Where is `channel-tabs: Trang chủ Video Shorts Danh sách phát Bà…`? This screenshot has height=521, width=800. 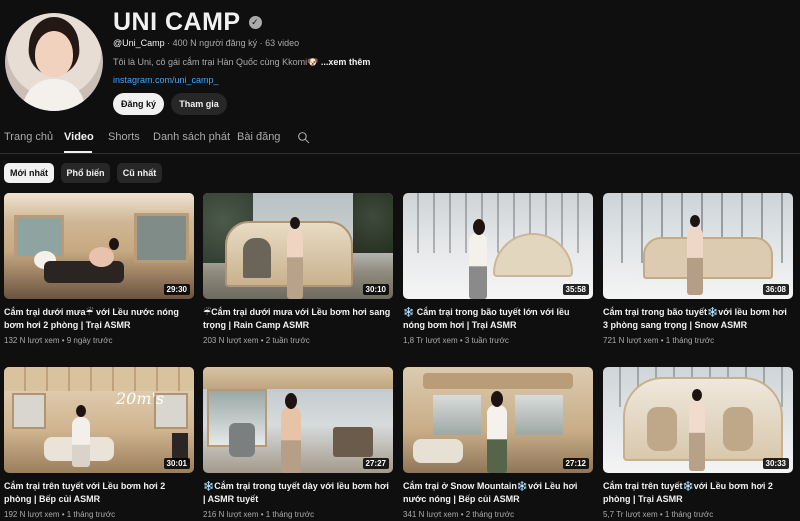
channel-tabs: Trang chủ Video Shorts Danh sách phát Bà… is located at coordinates (400, 140).